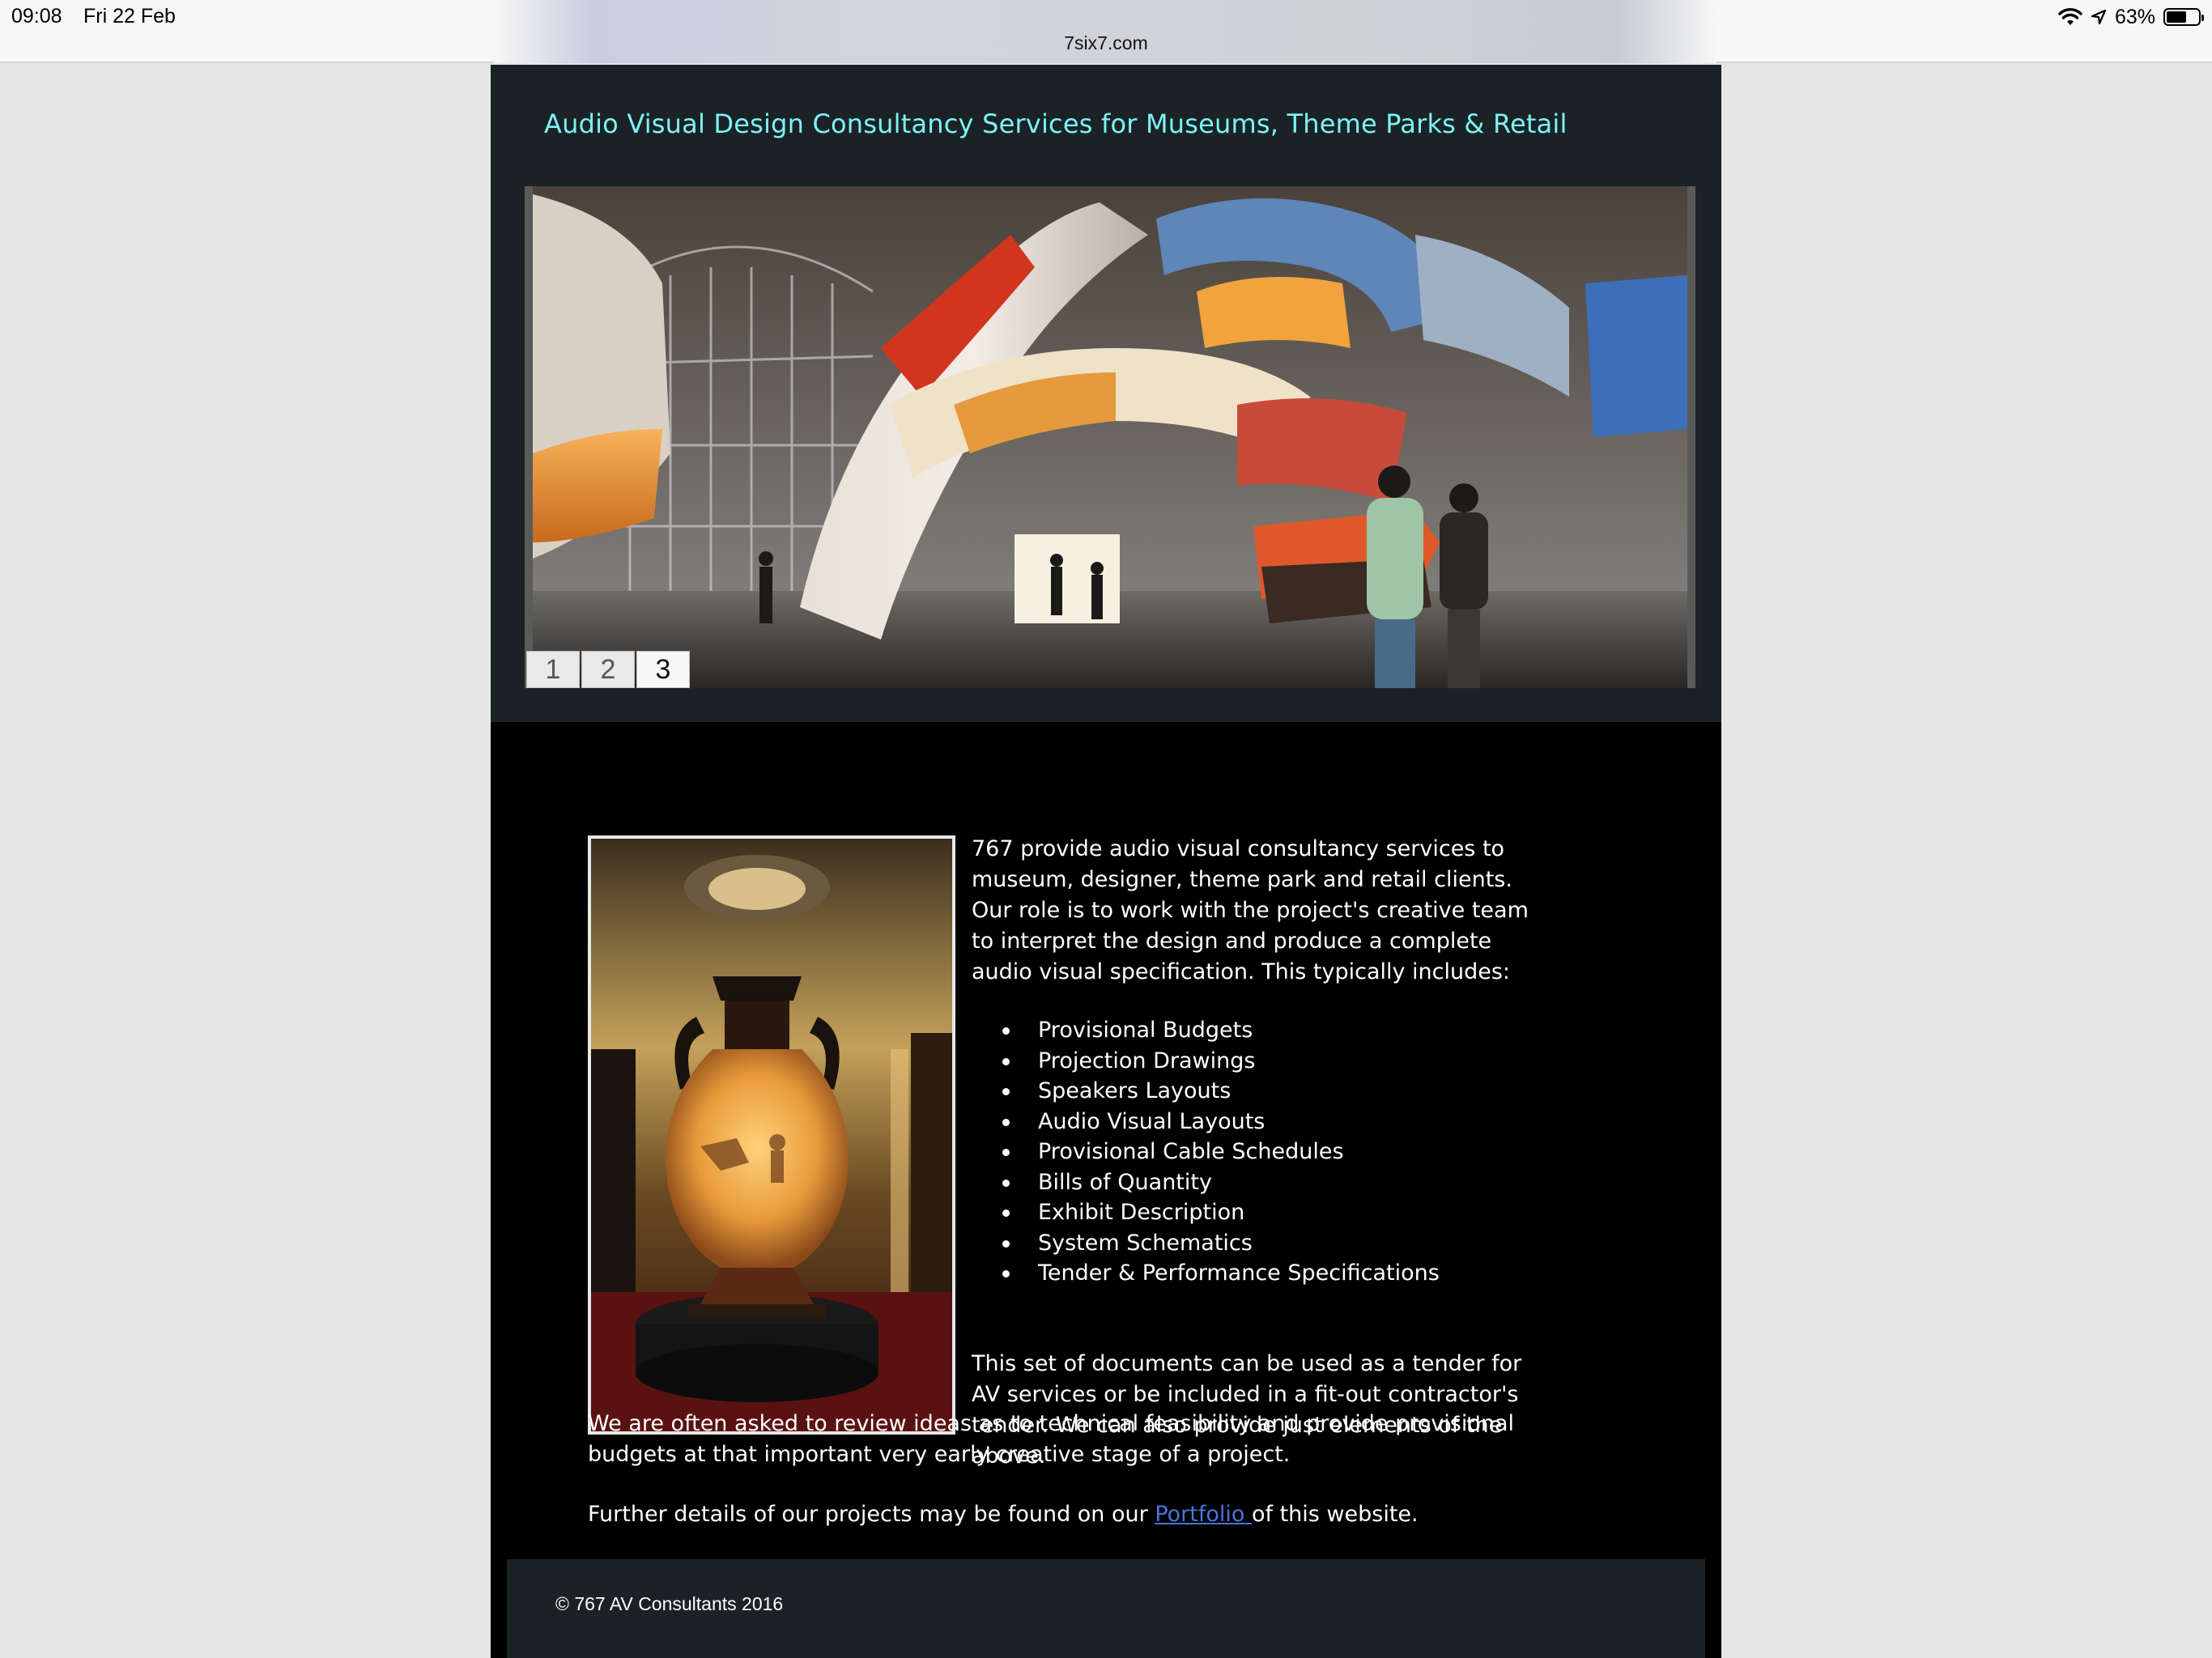 The width and height of the screenshot is (2212, 1658). Describe the element at coordinates (1294, 1061) in the screenshot. I see `list-item: Projection Drawings` at that location.